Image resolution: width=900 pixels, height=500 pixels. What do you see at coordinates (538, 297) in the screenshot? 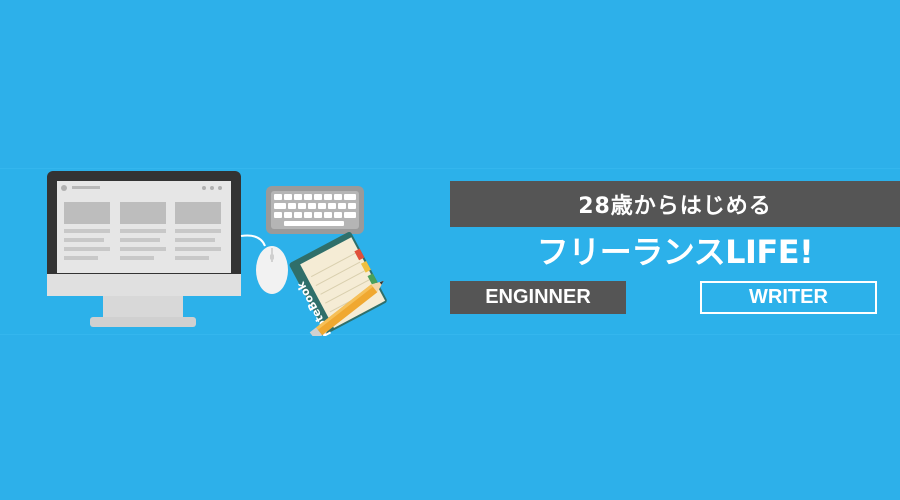
I see `tag-engineer: ENGINNER` at bounding box center [538, 297].